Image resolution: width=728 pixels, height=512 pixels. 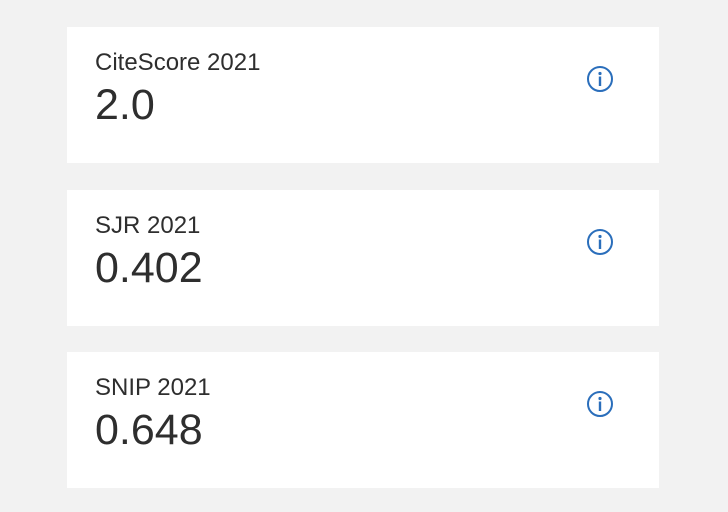 I want to click on citescore-value: 2.0, so click(x=125, y=105).